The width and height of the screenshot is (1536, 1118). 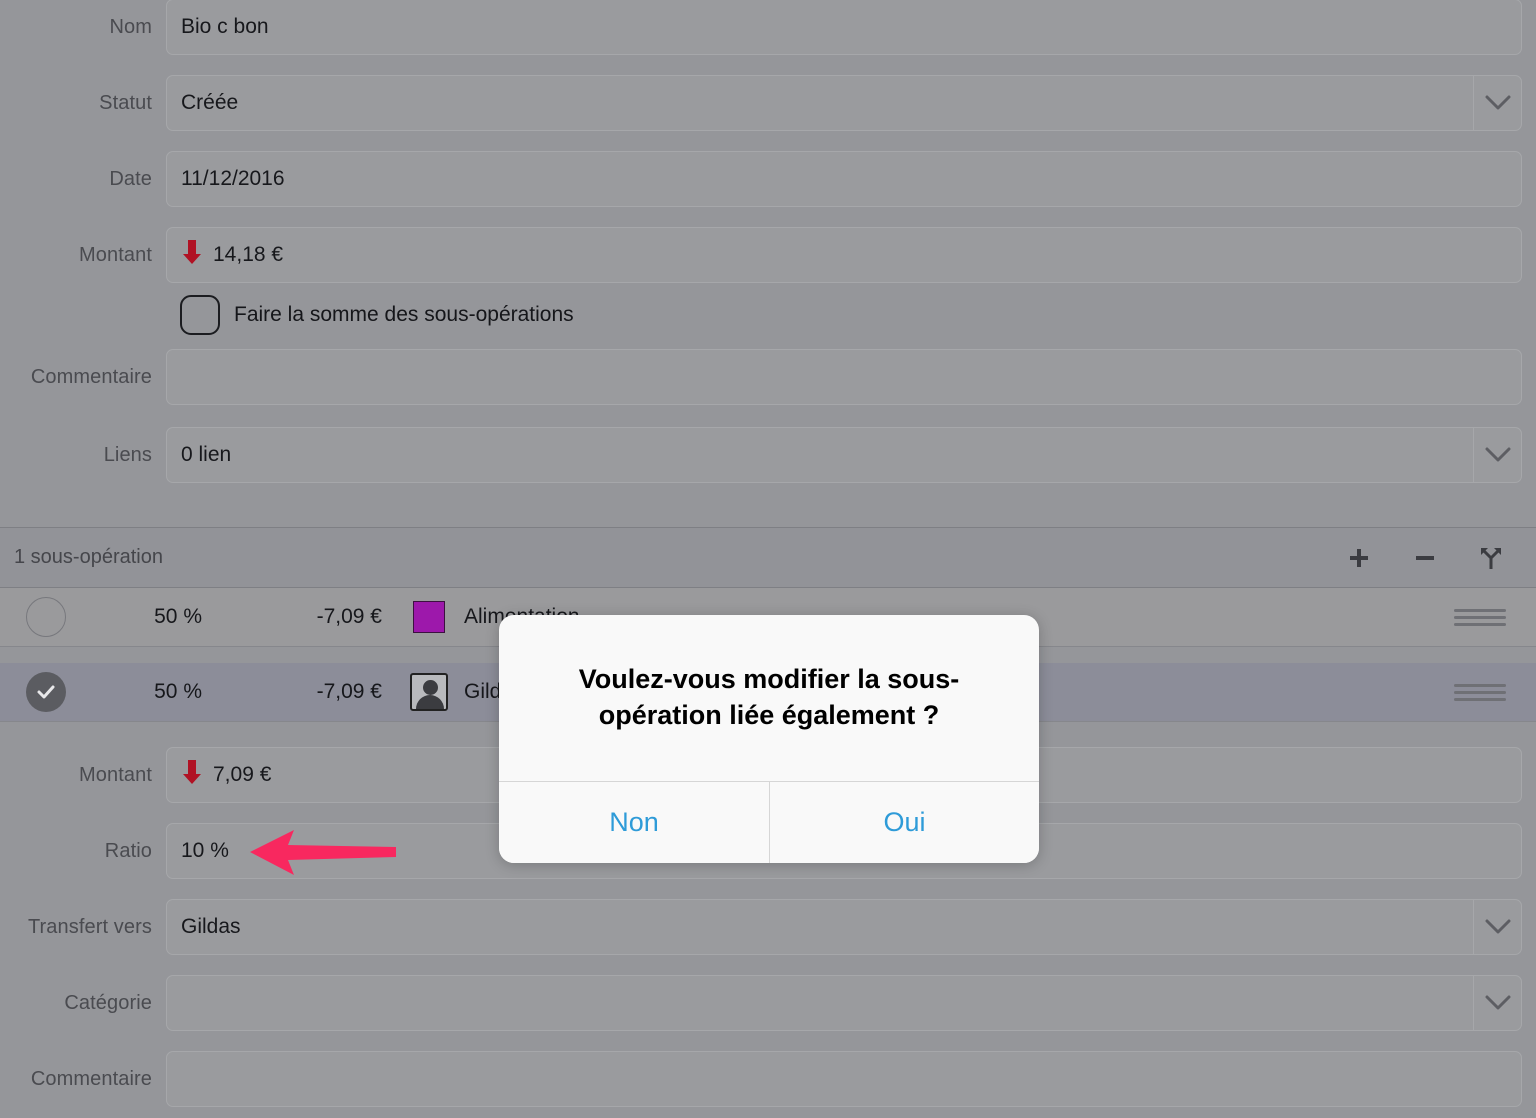 I want to click on field-row-date: Date 11/12/2016, so click(x=768, y=179).